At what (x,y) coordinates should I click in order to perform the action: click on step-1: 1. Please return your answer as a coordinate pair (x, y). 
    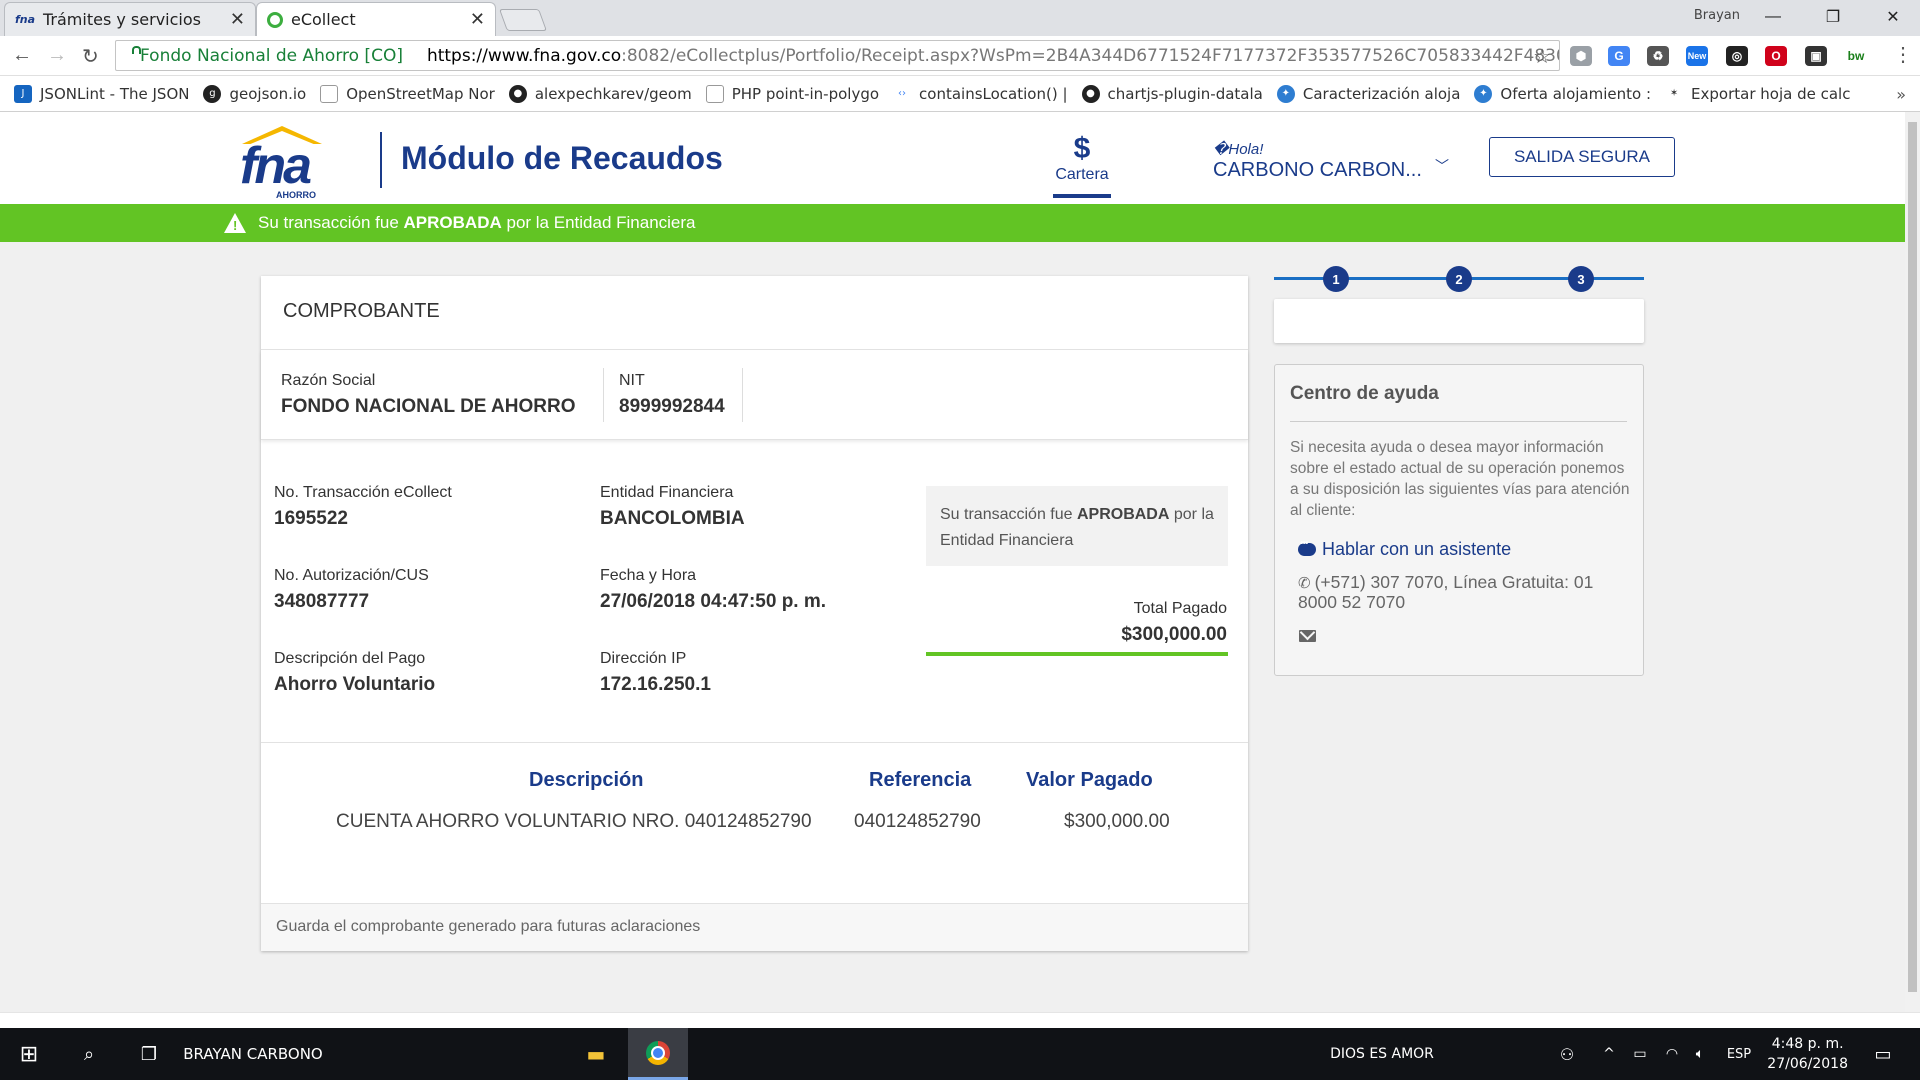
    Looking at the image, I should click on (1336, 279).